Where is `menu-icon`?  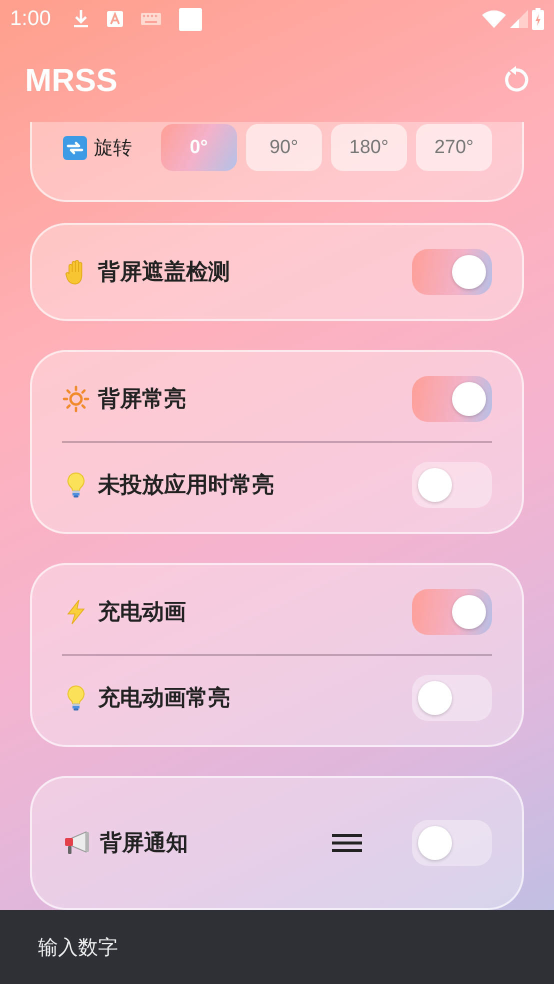 menu-icon is located at coordinates (347, 843).